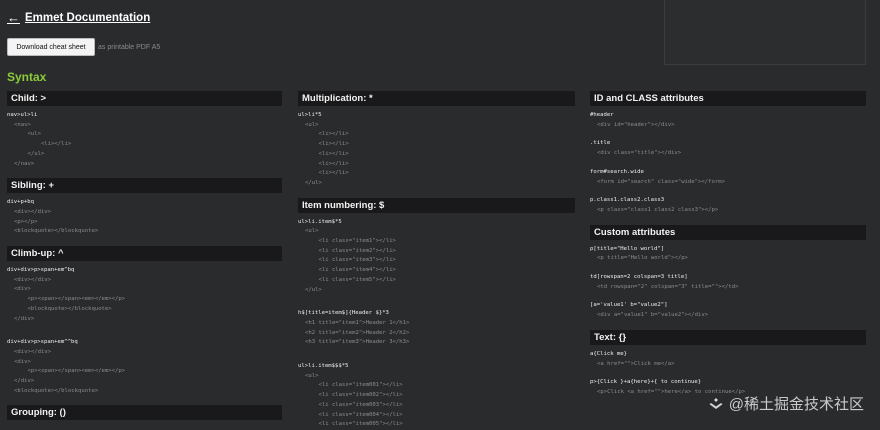 Image resolution: width=880 pixels, height=430 pixels. I want to click on section-grouping: Grouping: (), so click(144, 413).